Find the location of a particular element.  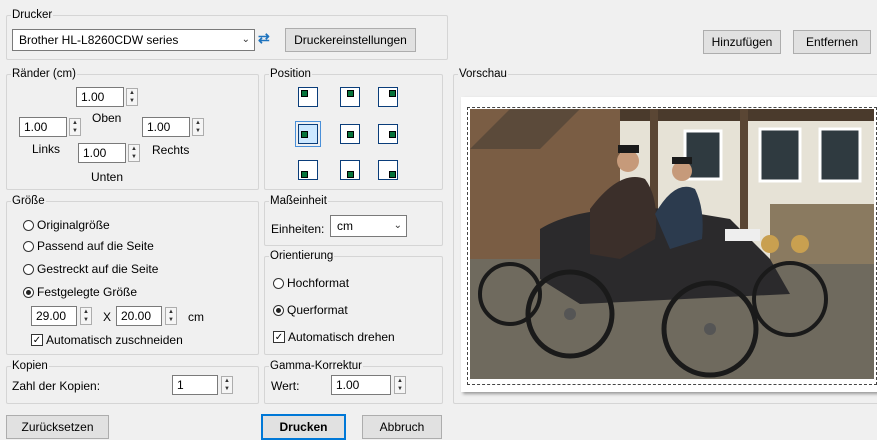

gamma-field: 1.00 is located at coordinates (361, 385).